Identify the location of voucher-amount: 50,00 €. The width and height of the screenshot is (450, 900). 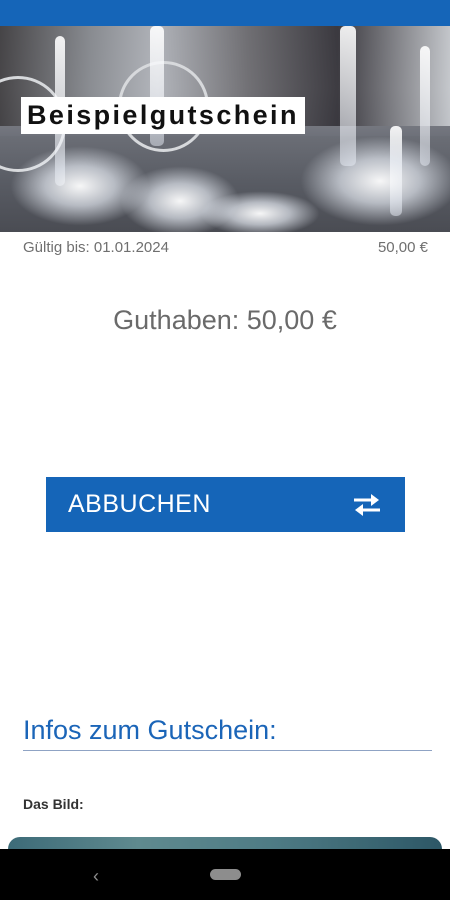
(402, 247).